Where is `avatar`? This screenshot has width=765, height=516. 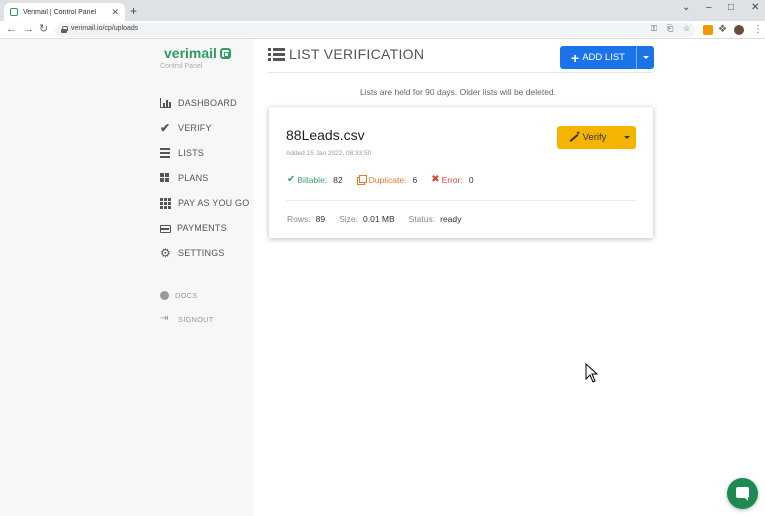
avatar is located at coordinates (739, 30).